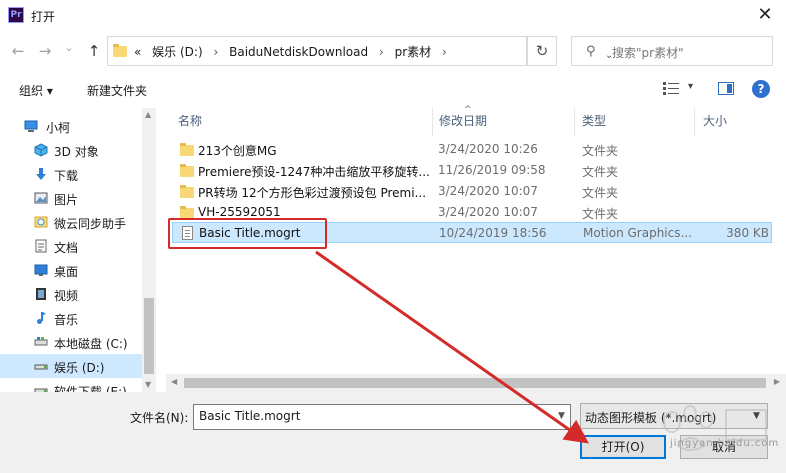  I want to click on file-date: 10/24/2019 18:56, so click(493, 233).